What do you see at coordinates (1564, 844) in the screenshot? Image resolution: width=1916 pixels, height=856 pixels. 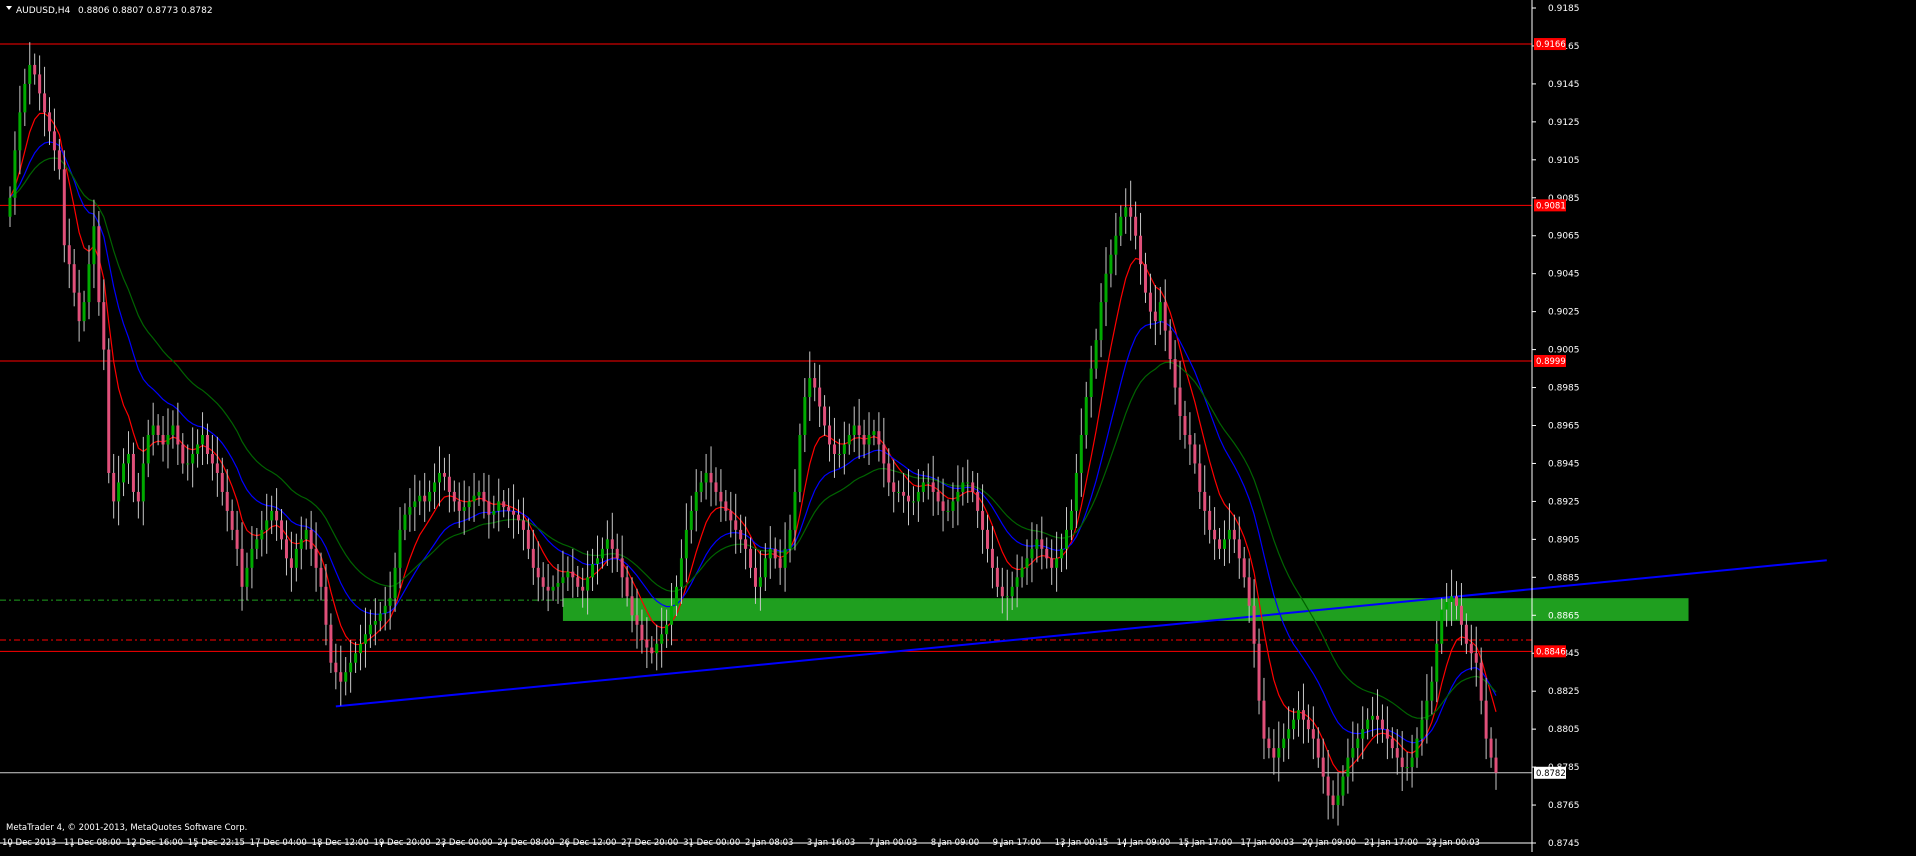 I see `y-tick-label: 0.8745` at bounding box center [1564, 844].